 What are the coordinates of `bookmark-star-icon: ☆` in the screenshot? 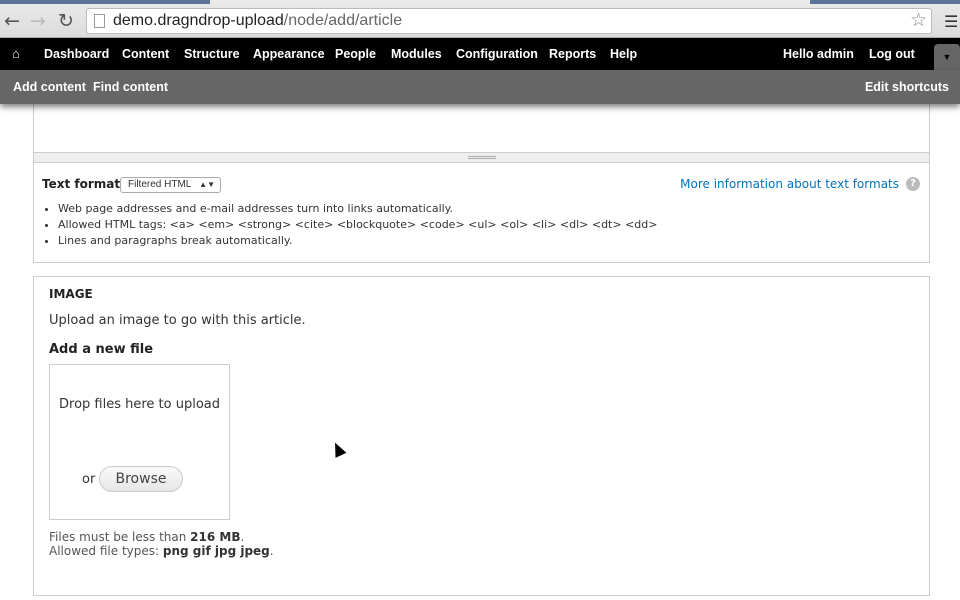 It's located at (918, 21).